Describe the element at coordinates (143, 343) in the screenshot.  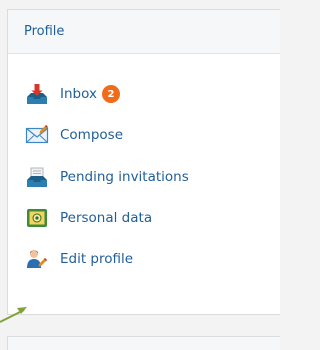
I see `next-card` at that location.